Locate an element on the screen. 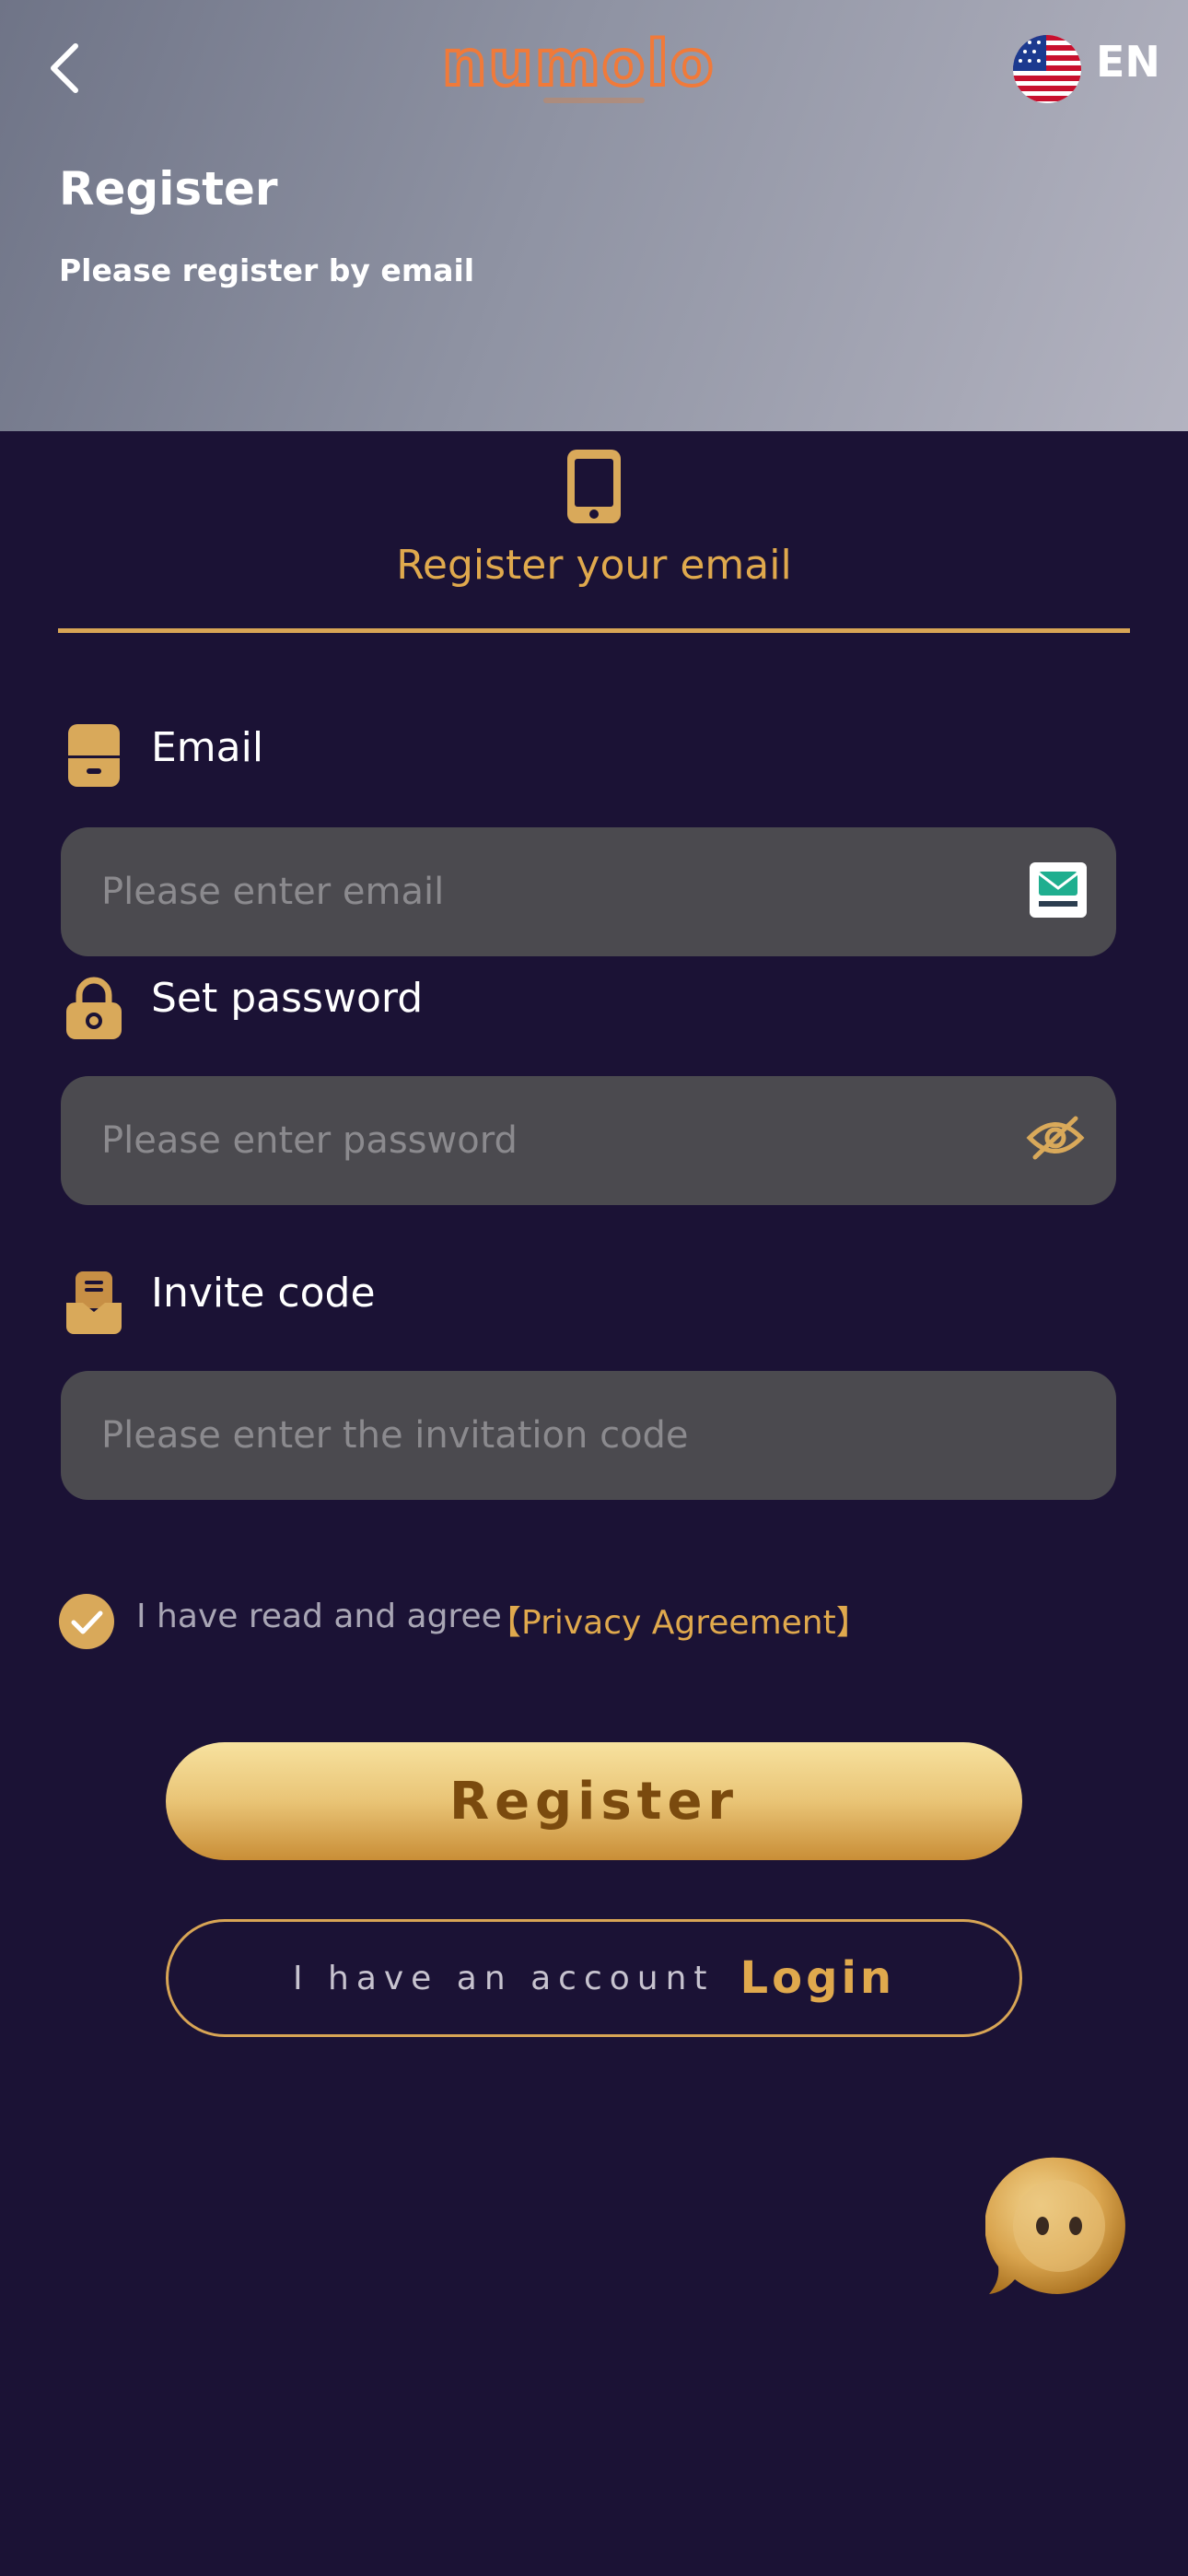 The image size is (1188, 2576). email-field is located at coordinates (588, 891).